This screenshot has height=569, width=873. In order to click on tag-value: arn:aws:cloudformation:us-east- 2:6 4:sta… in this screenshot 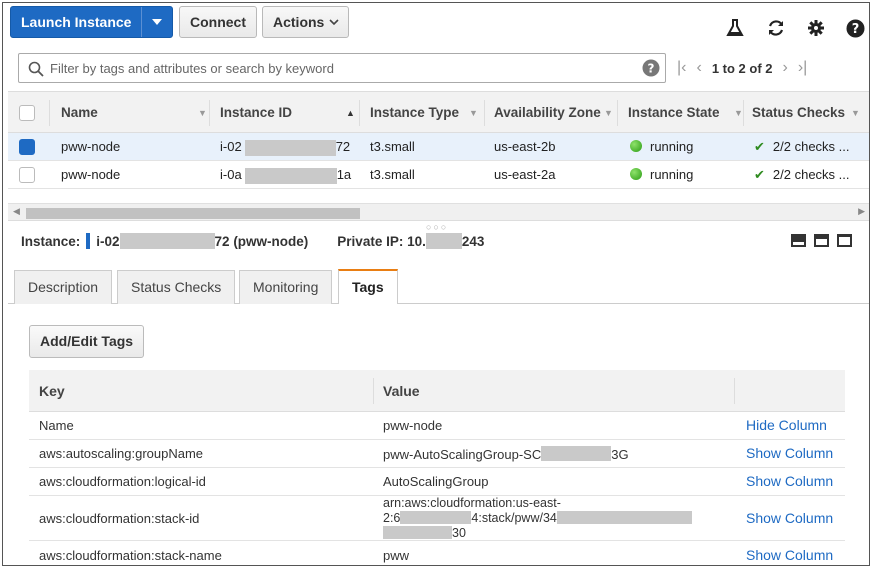, I will do `click(537, 518)`.